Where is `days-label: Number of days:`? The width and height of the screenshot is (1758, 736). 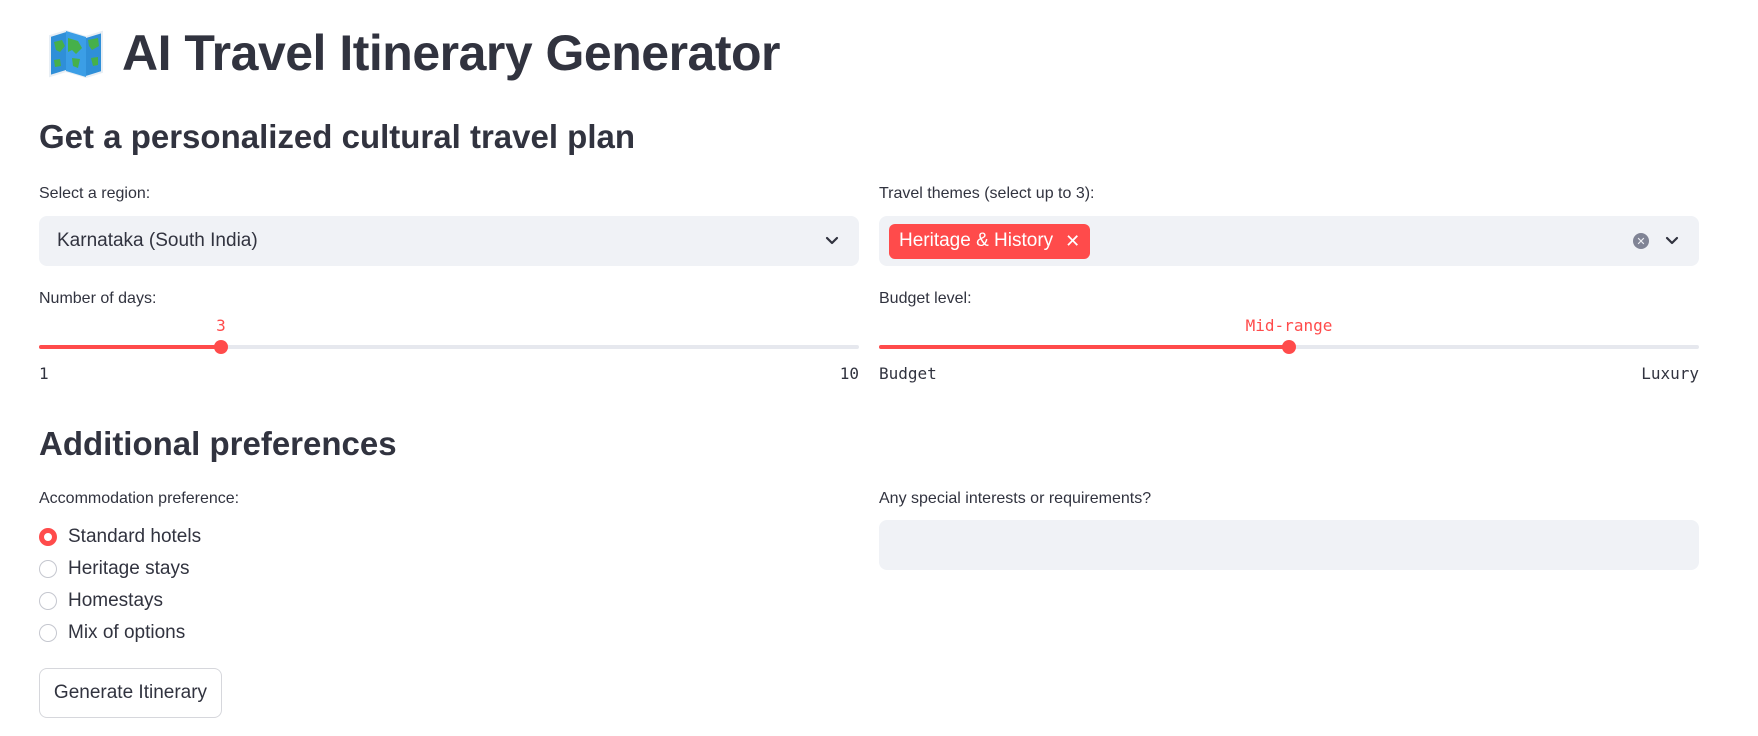 days-label: Number of days: is located at coordinates (98, 298).